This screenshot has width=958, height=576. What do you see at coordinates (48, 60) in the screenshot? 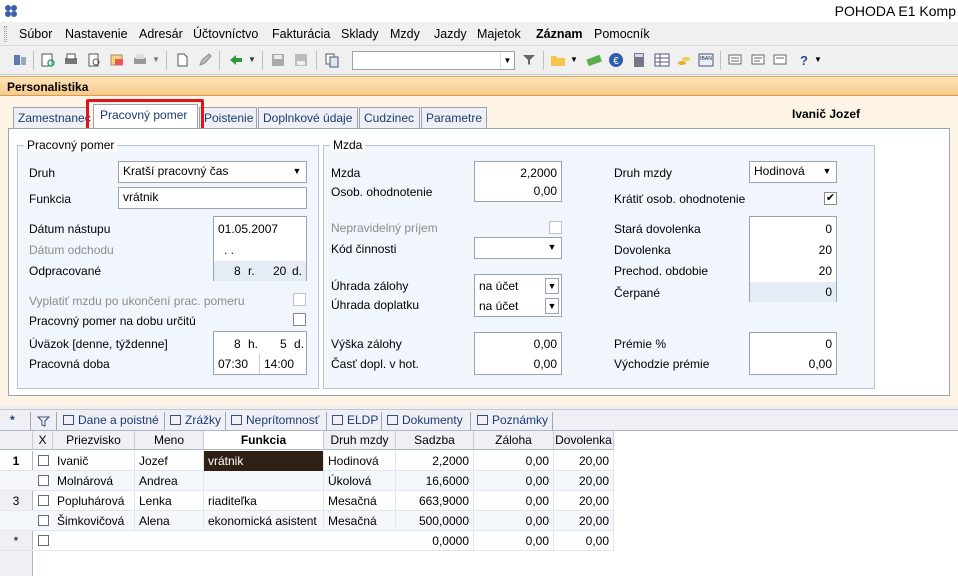
I see `print-preview-icon` at bounding box center [48, 60].